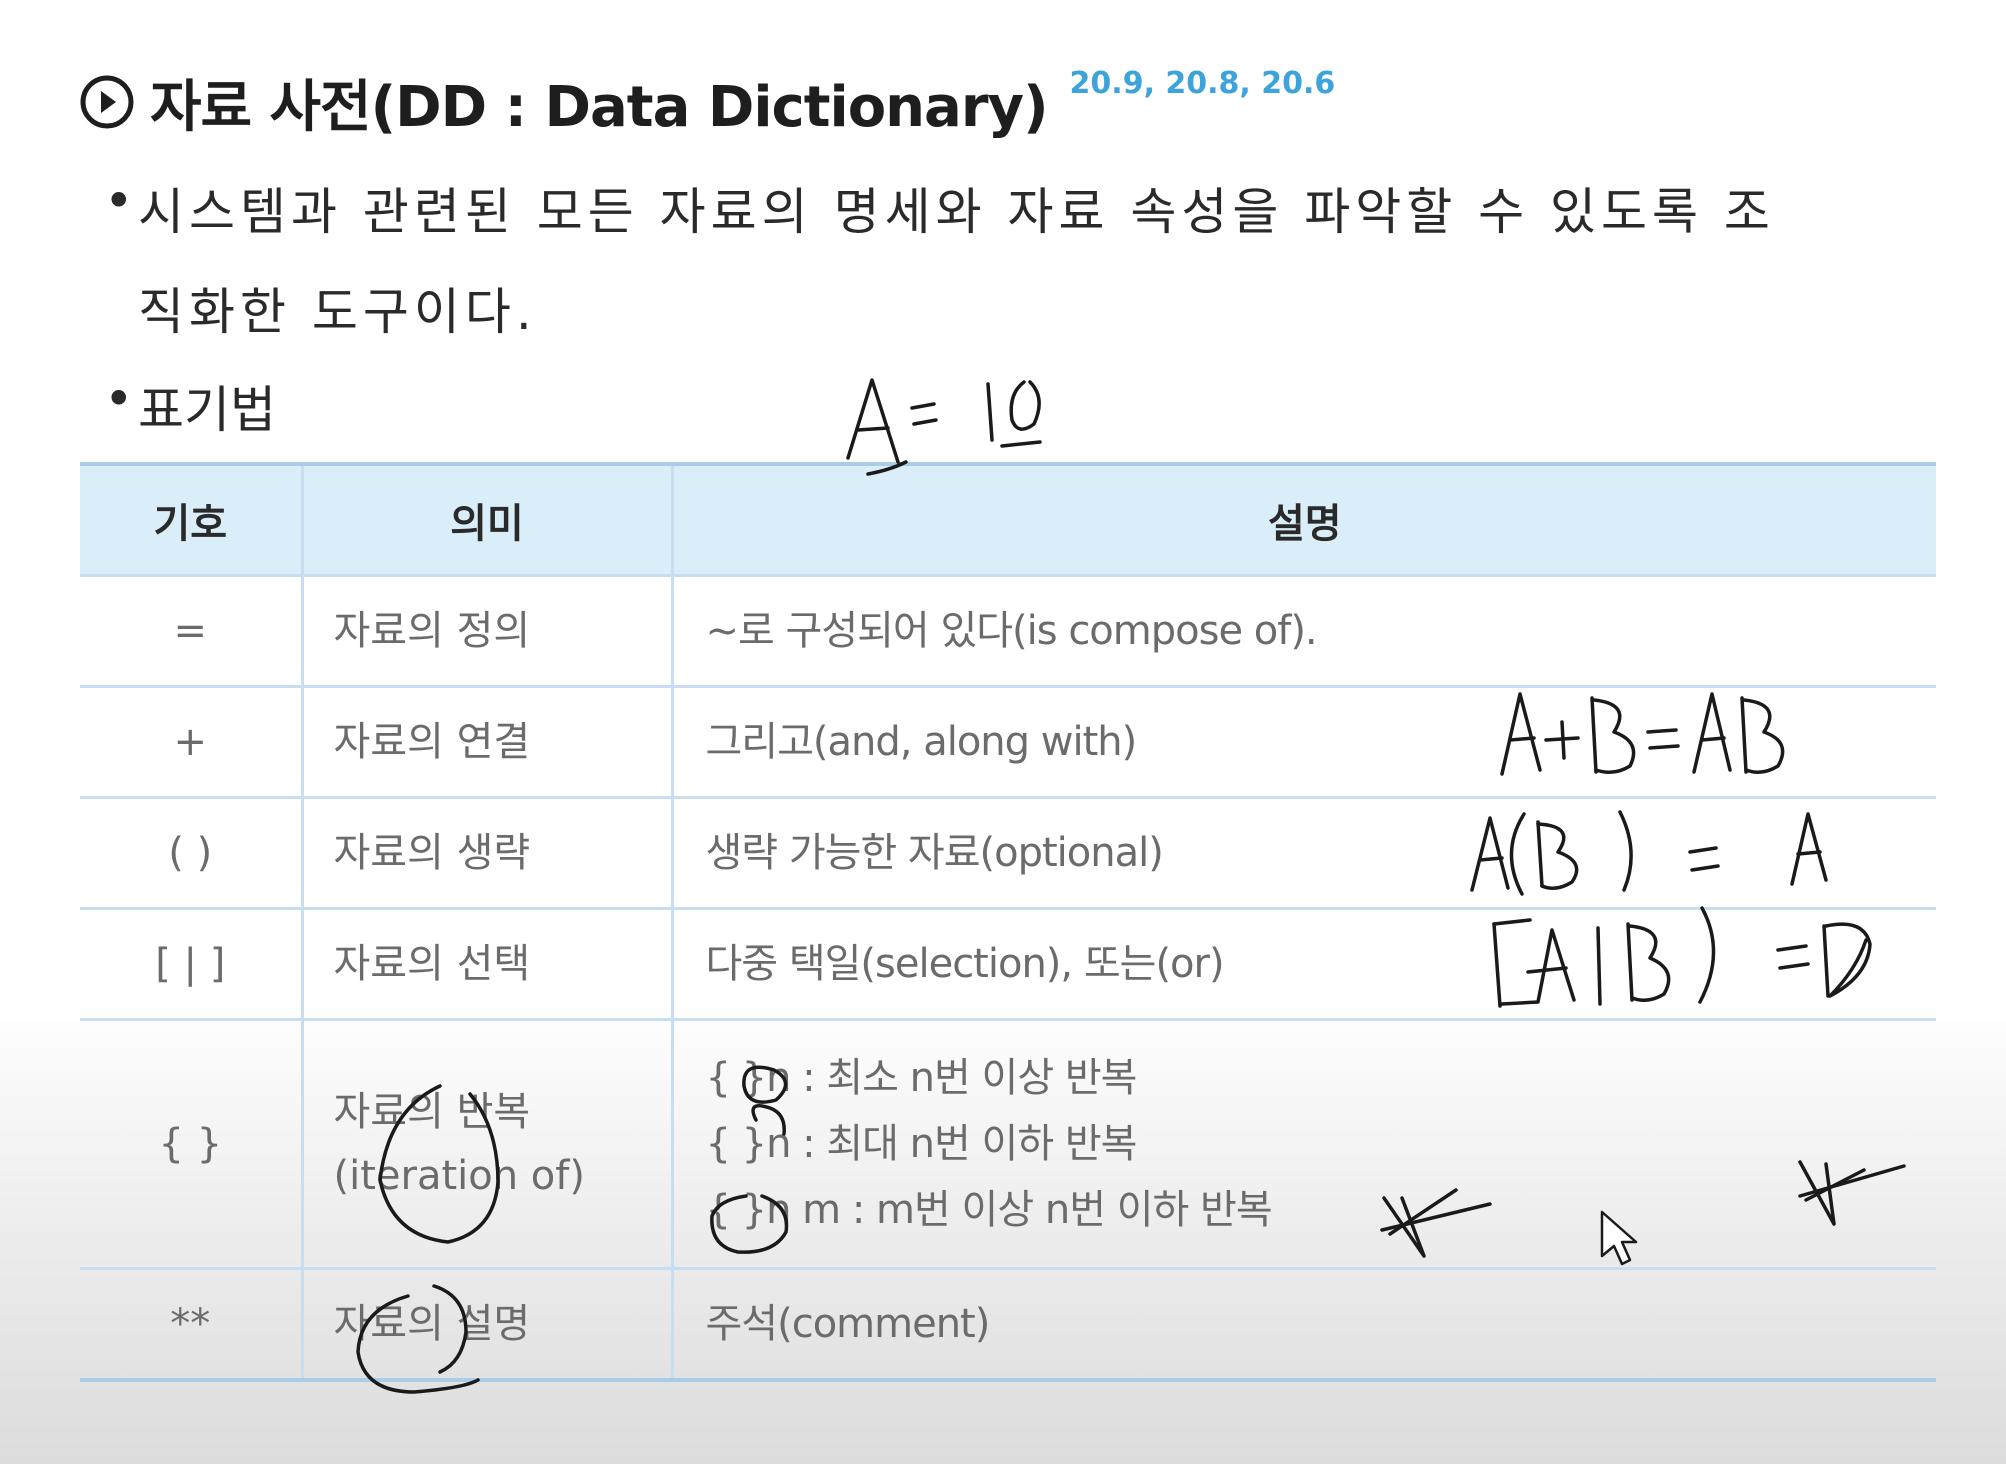 Image resolution: width=2006 pixels, height=1464 pixels. I want to click on header-description: 설명, so click(1303, 519).